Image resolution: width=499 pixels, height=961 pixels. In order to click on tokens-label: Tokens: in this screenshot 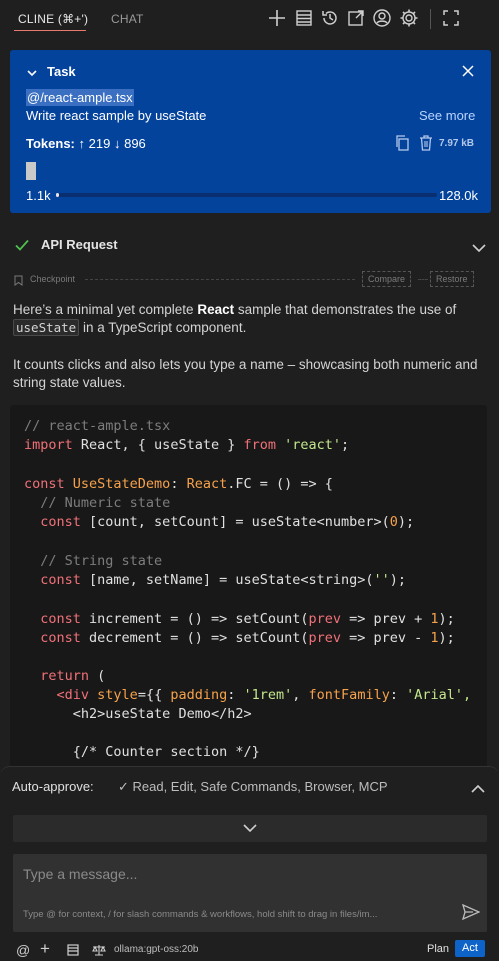, I will do `click(50, 143)`.